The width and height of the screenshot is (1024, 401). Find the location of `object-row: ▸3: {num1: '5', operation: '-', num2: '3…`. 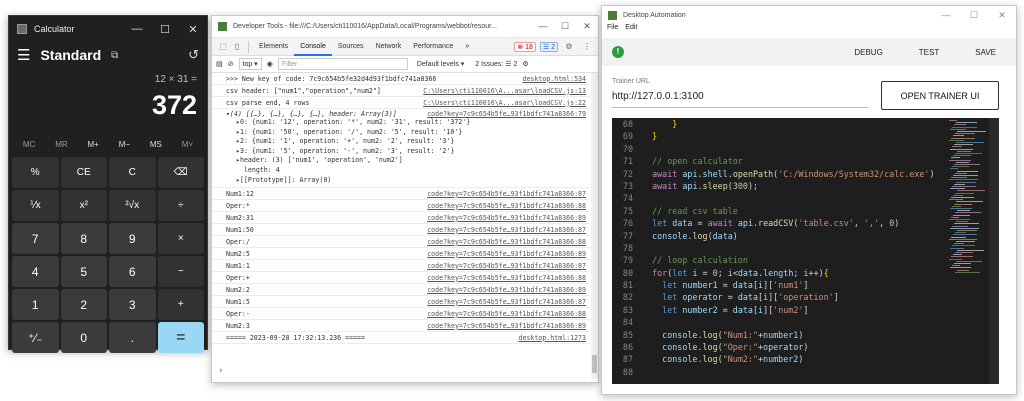

object-row: ▸3: {num1: '5', operation: '-', num2: '3… is located at coordinates (406, 152).